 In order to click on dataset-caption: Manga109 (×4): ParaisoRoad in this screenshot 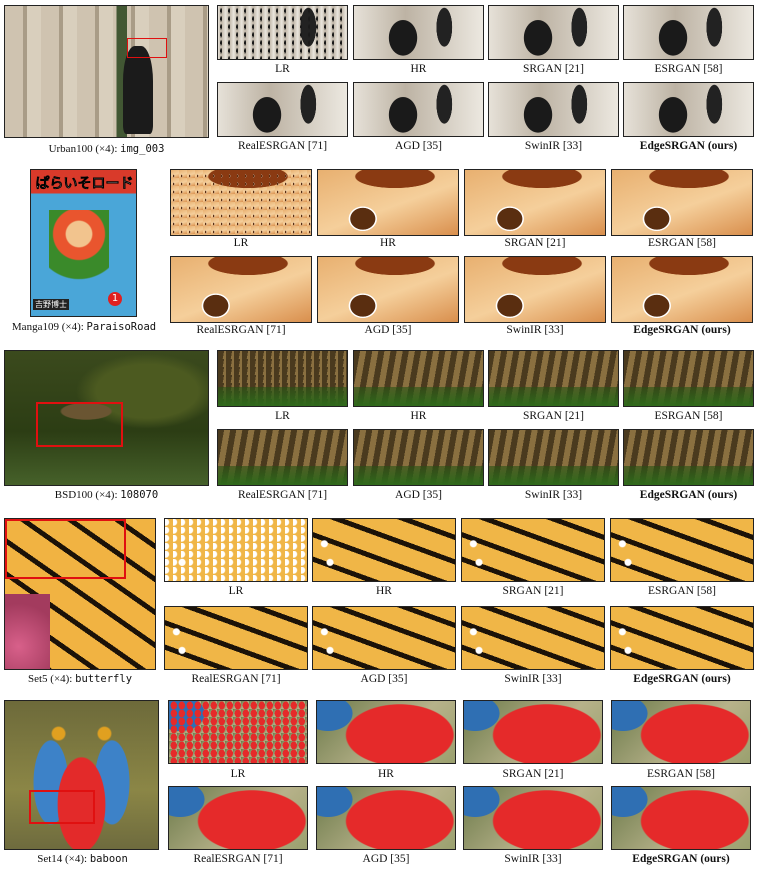, I will do `click(84, 327)`.